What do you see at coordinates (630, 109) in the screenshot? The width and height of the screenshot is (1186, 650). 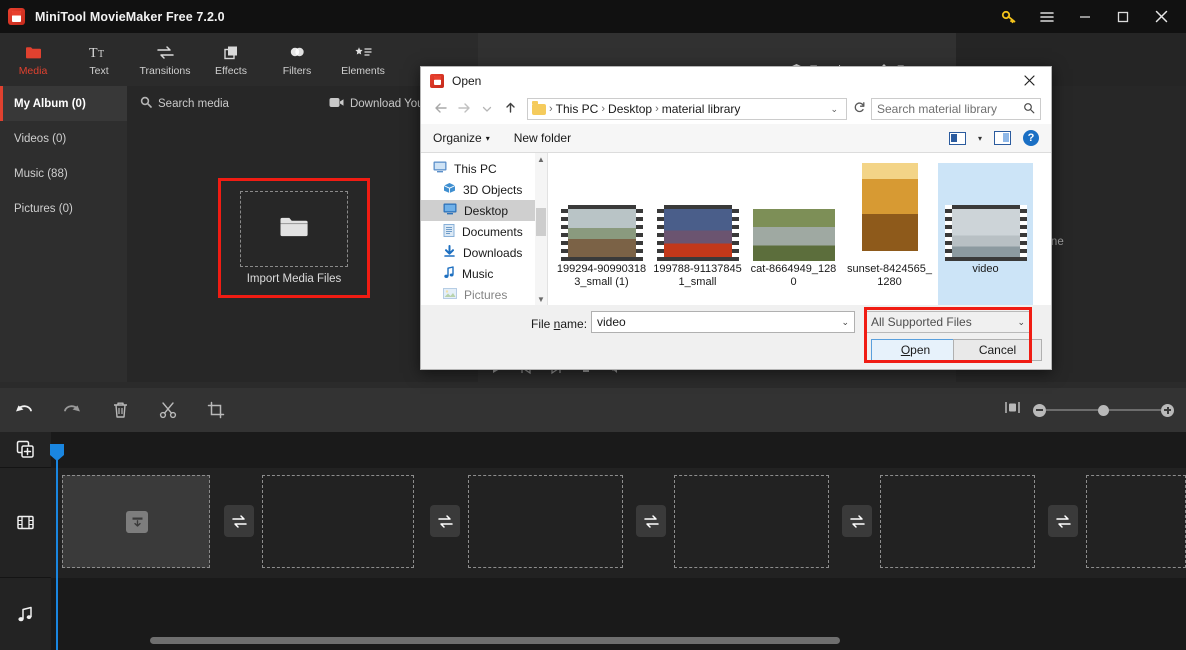 I see `breadcrumb-item-desktop: Desktop` at bounding box center [630, 109].